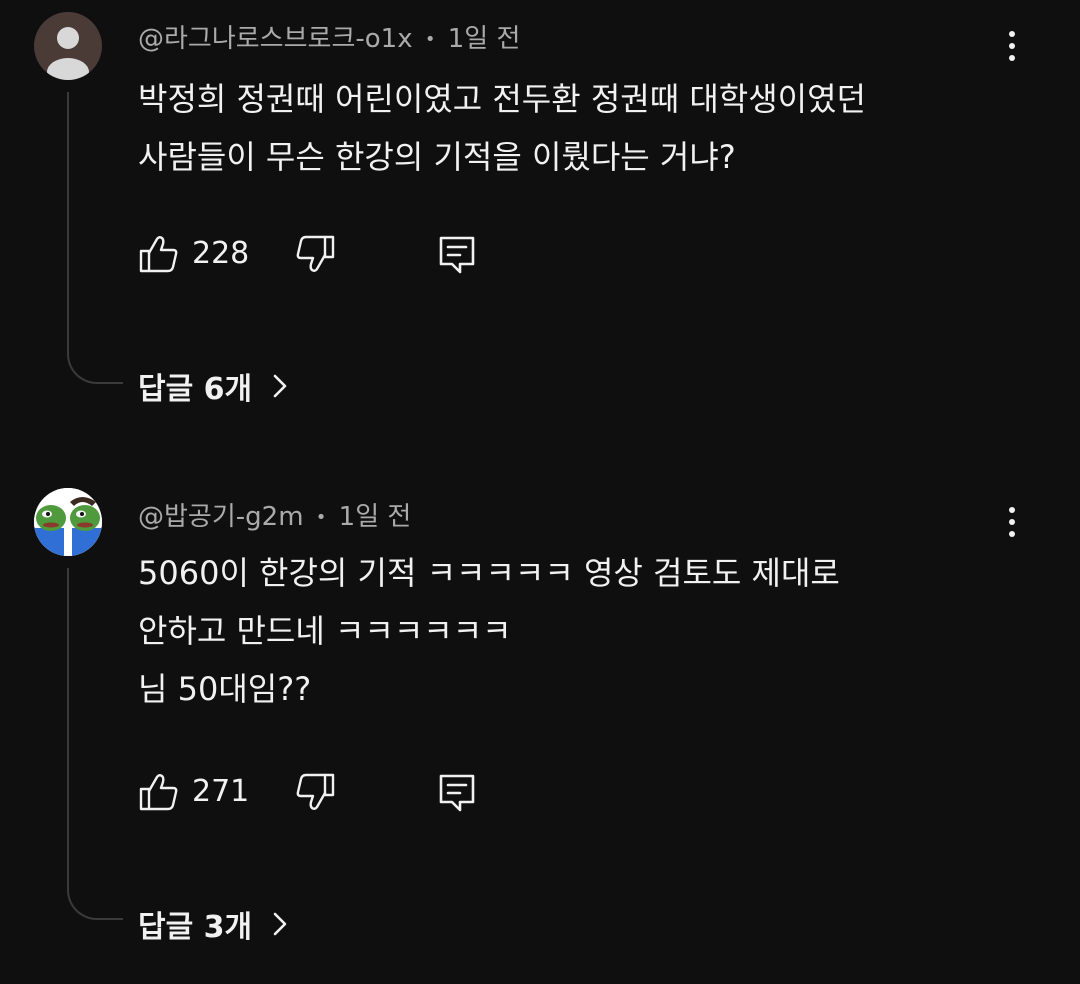 This screenshot has height=984, width=1080. I want to click on thread-line, so click(95, 744).